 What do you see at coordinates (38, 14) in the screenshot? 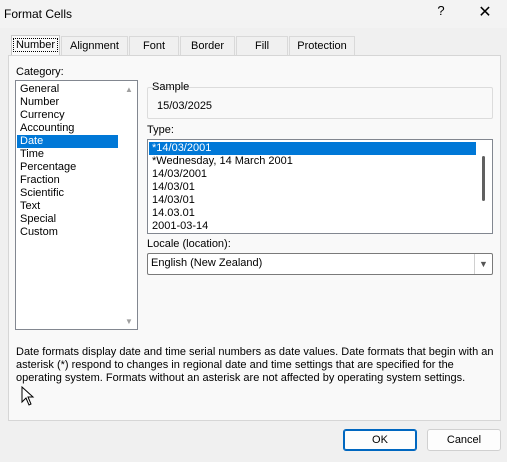
I see `window-title: Format Cells` at bounding box center [38, 14].